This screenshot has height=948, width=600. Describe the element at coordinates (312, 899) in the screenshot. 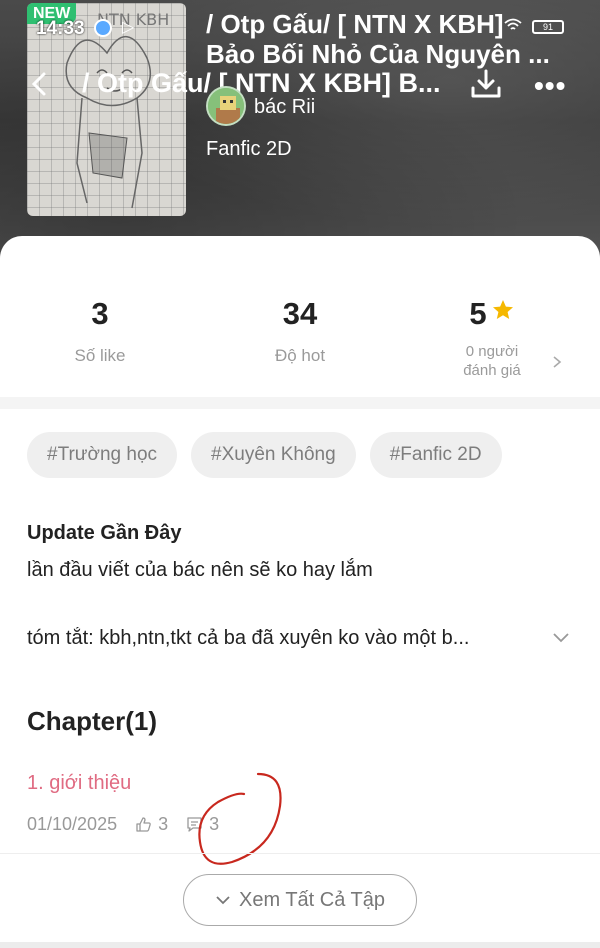

I see `see-all-label: Xem Tất Cả Tập` at that location.